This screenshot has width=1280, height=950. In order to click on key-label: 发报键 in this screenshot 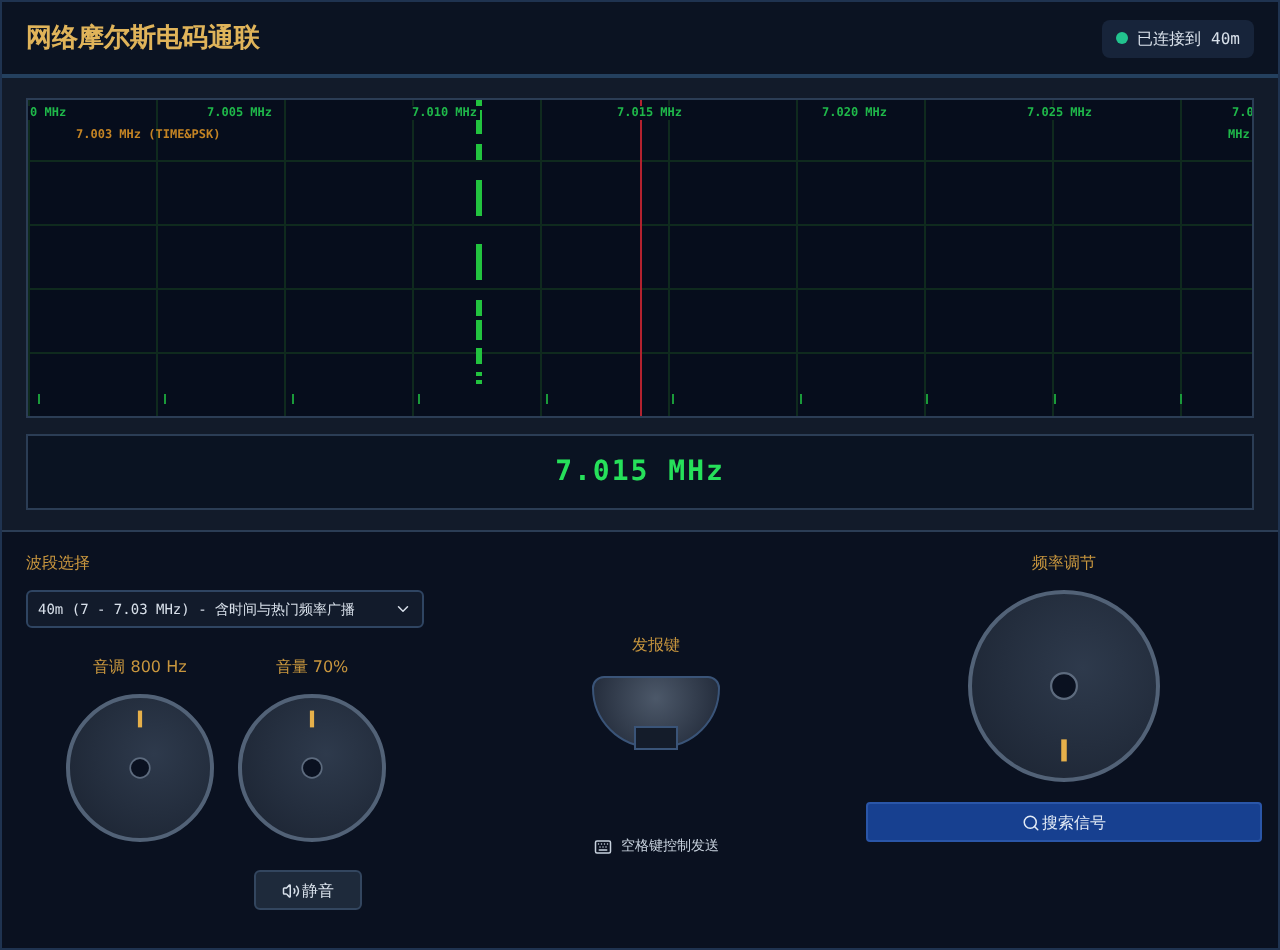, I will do `click(656, 645)`.